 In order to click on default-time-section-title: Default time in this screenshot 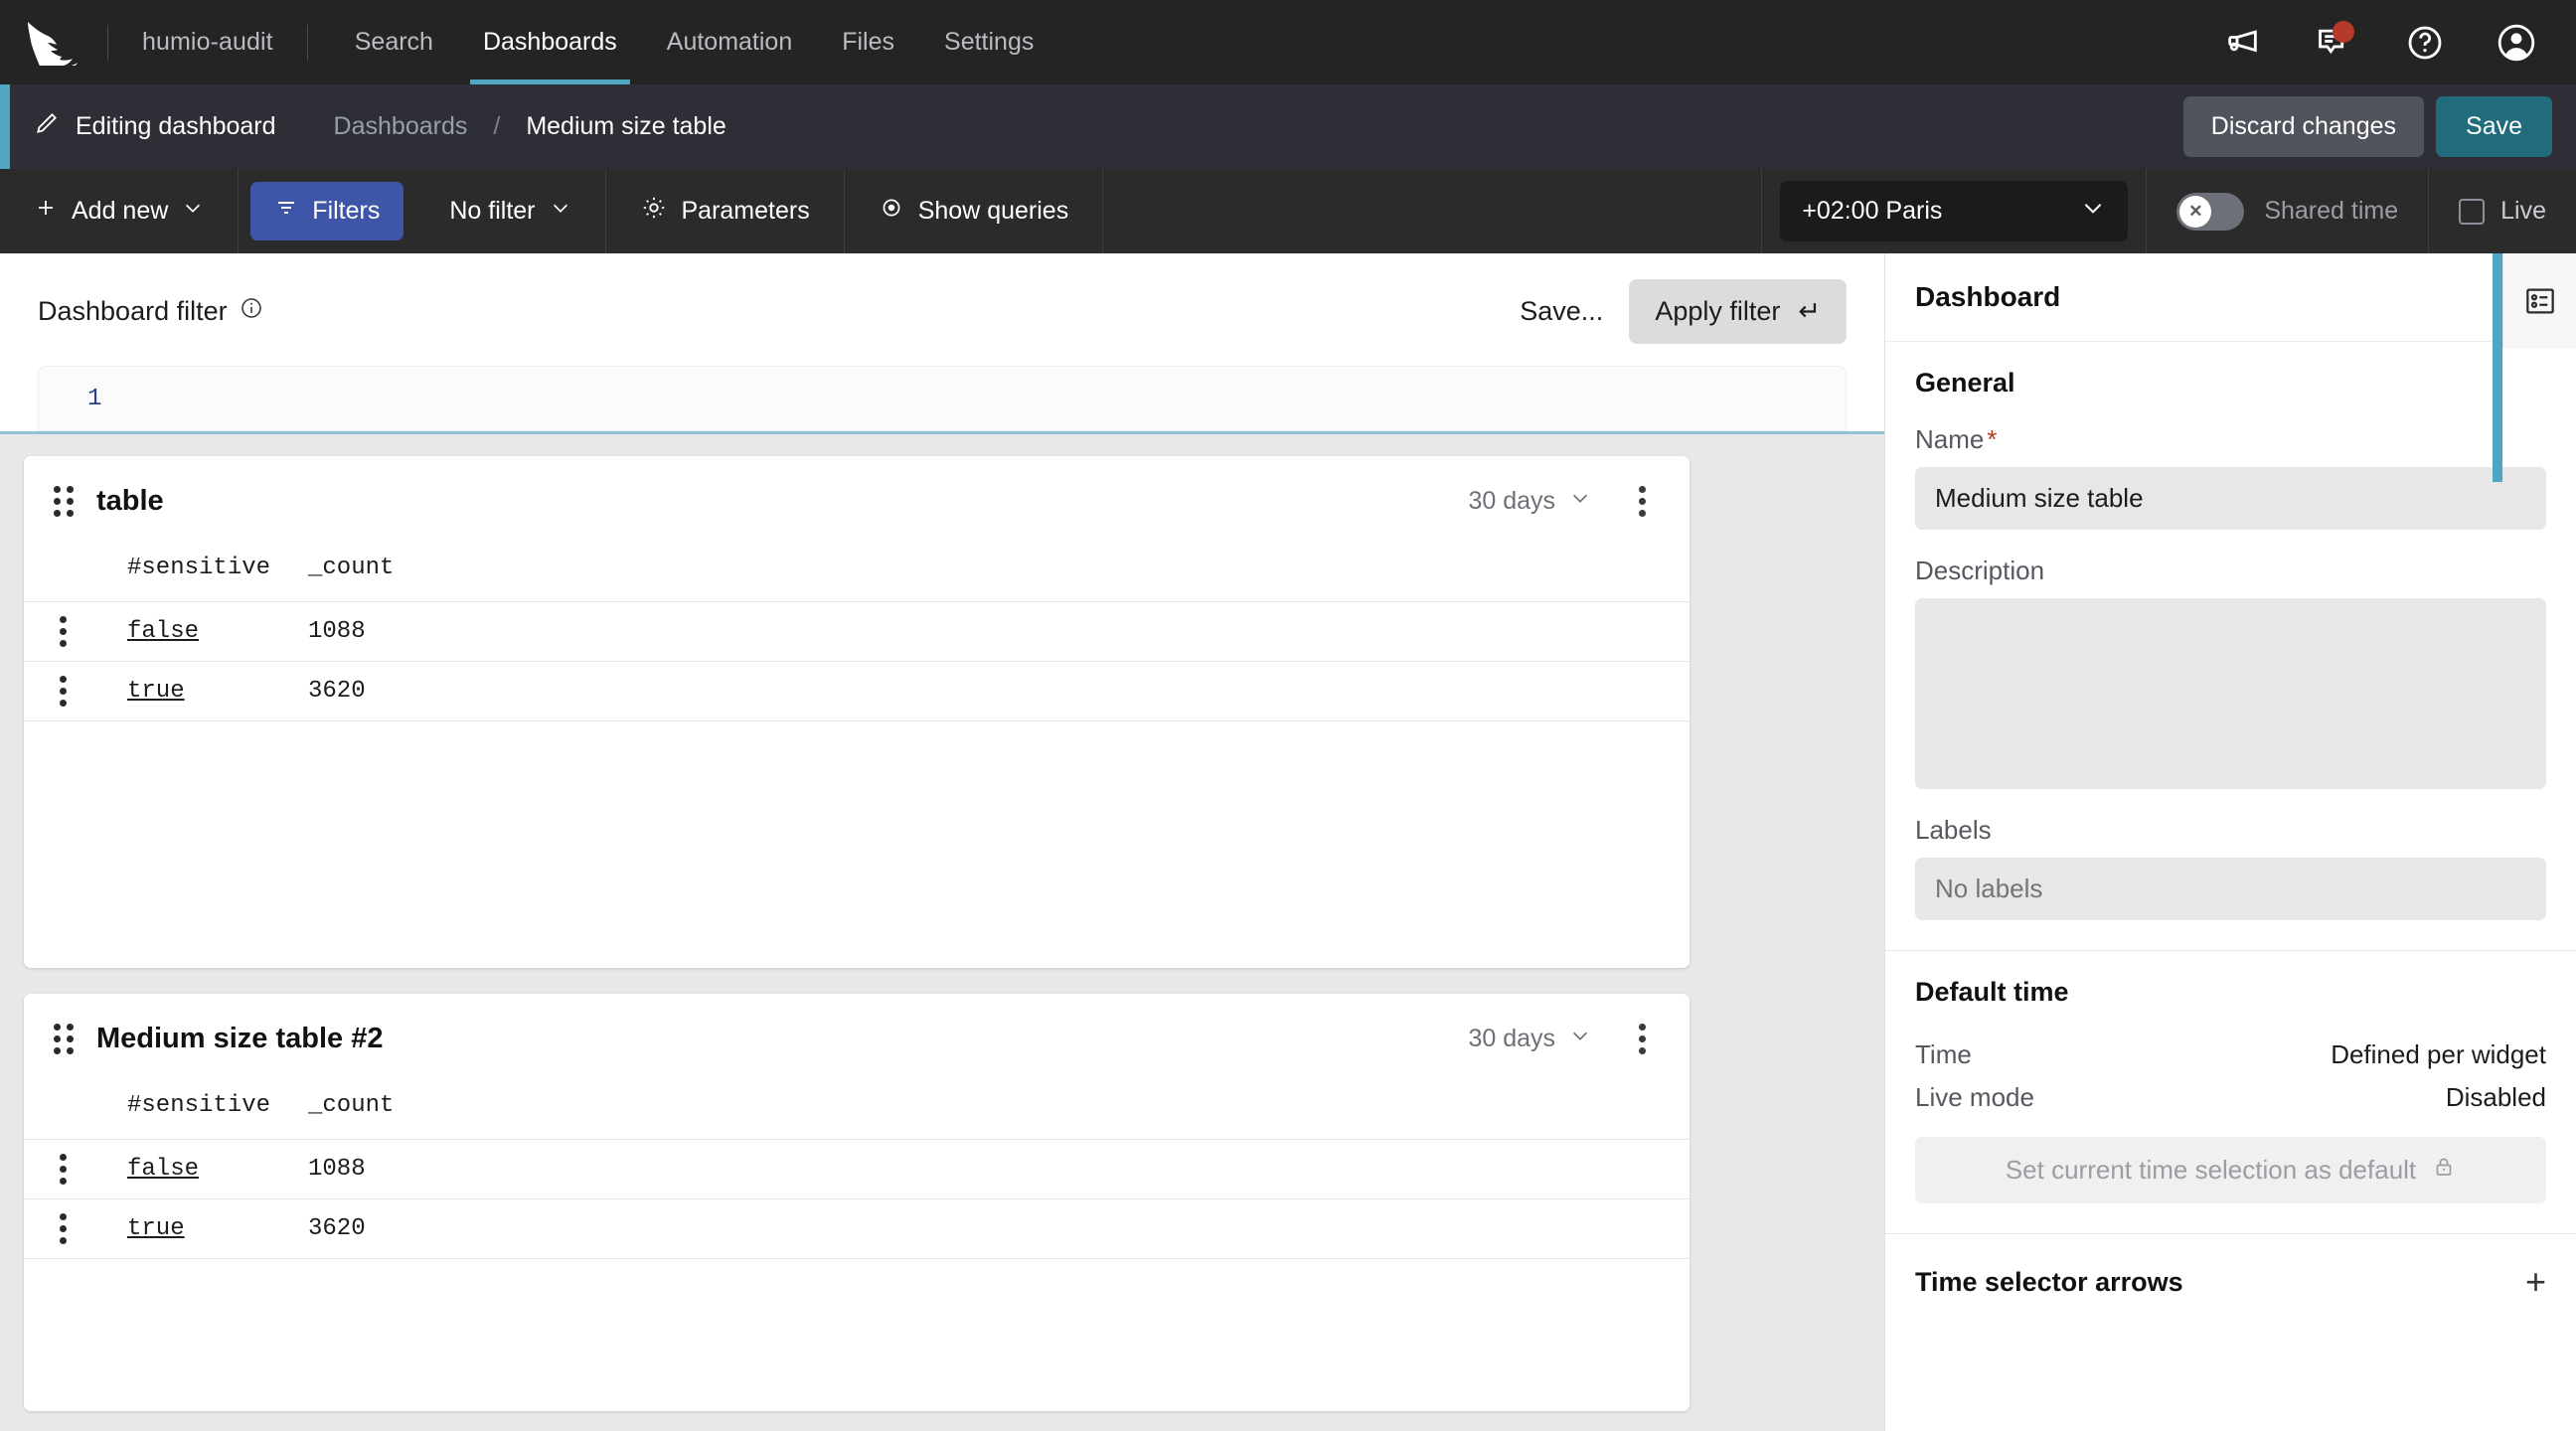, I will do `click(1992, 992)`.